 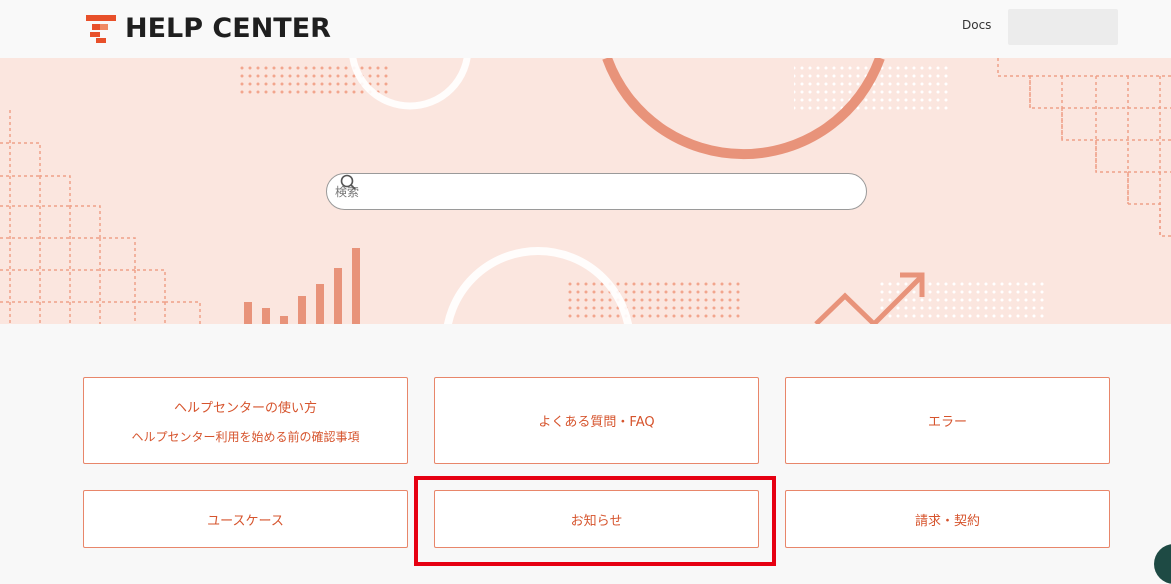 I want to click on site-logo: HELP CENTER, so click(x=208, y=28).